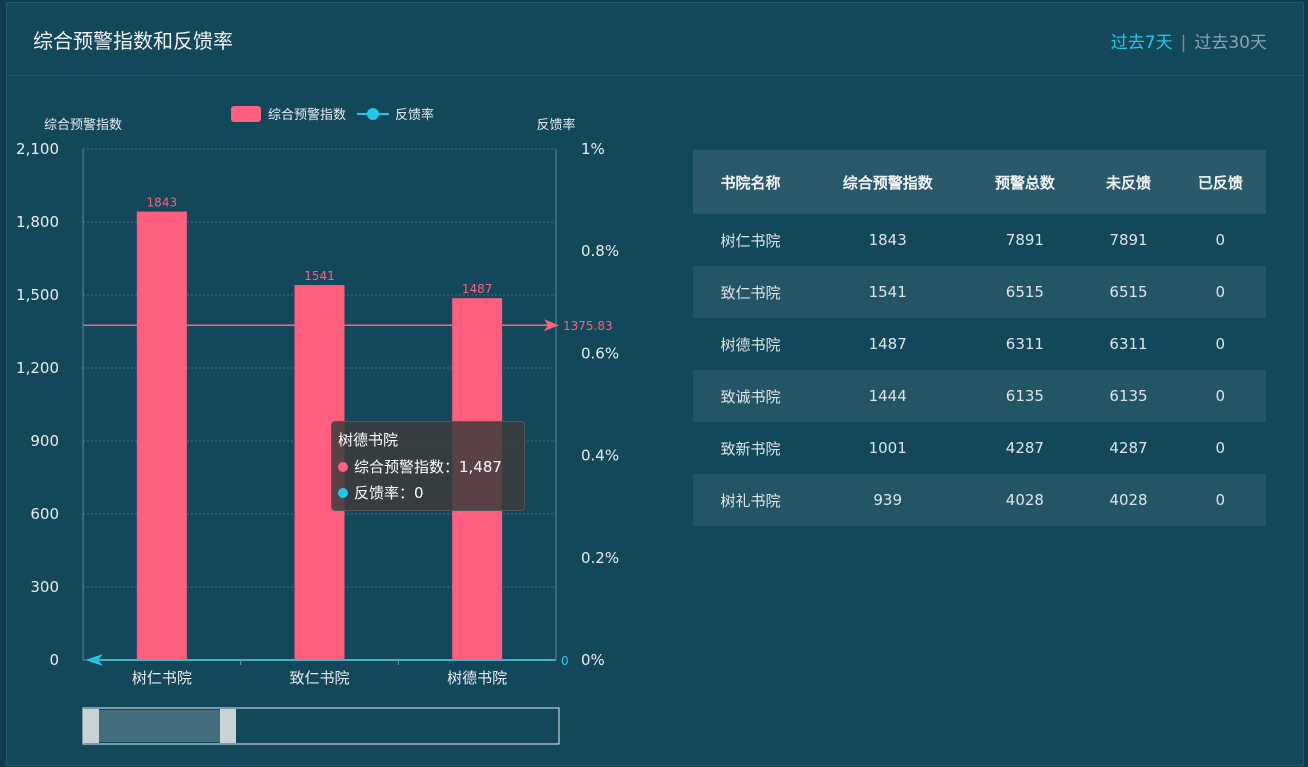 The image size is (1308, 767). Describe the element at coordinates (600, 456) in the screenshot. I see `y-right-tick-label: 0.4%` at that location.